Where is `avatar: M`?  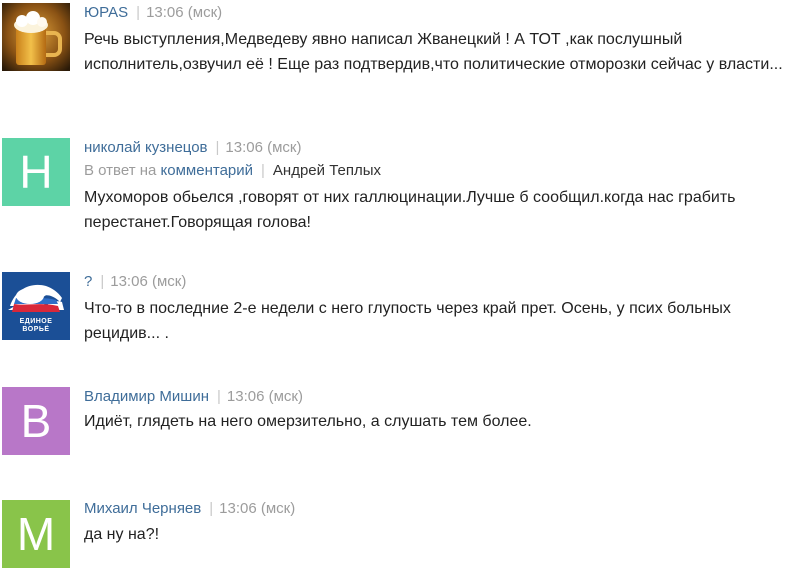
avatar: M is located at coordinates (36, 534).